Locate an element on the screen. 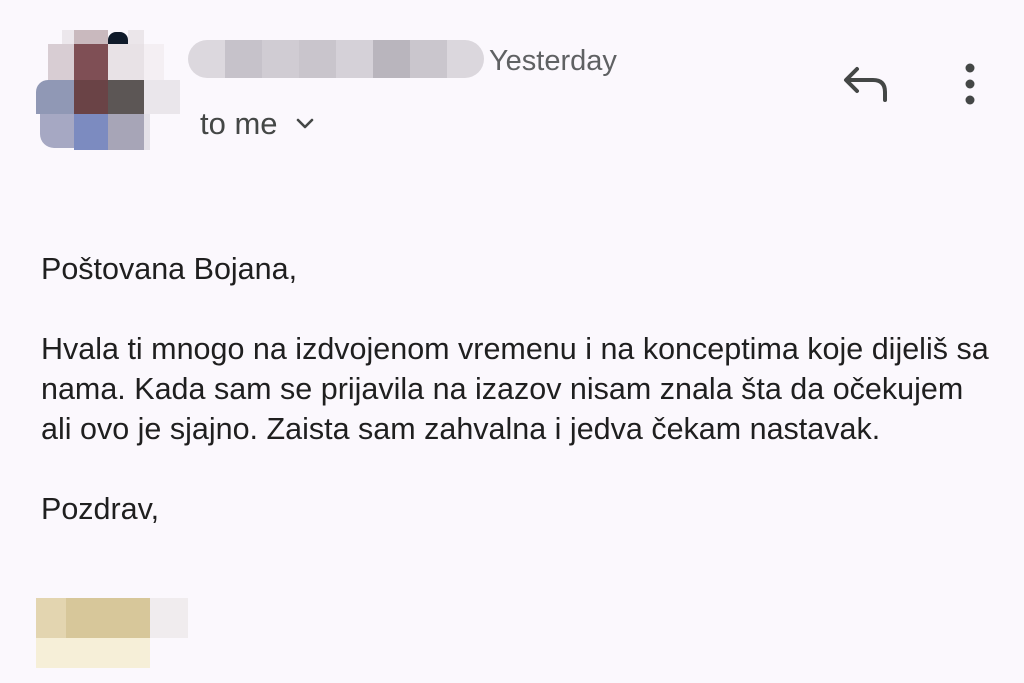  more-options-button is located at coordinates (970, 86).